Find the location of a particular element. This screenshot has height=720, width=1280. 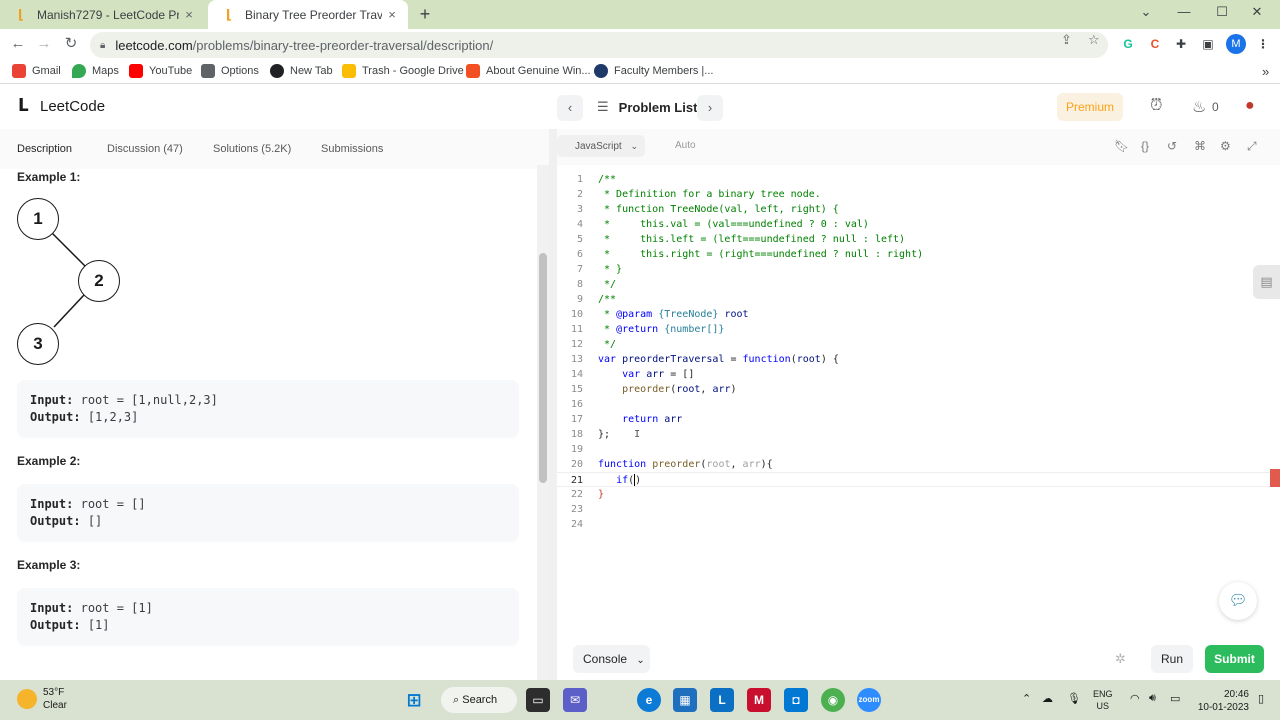

alarm-clock-icon: ⏰︎ is located at coordinates (1156, 106).